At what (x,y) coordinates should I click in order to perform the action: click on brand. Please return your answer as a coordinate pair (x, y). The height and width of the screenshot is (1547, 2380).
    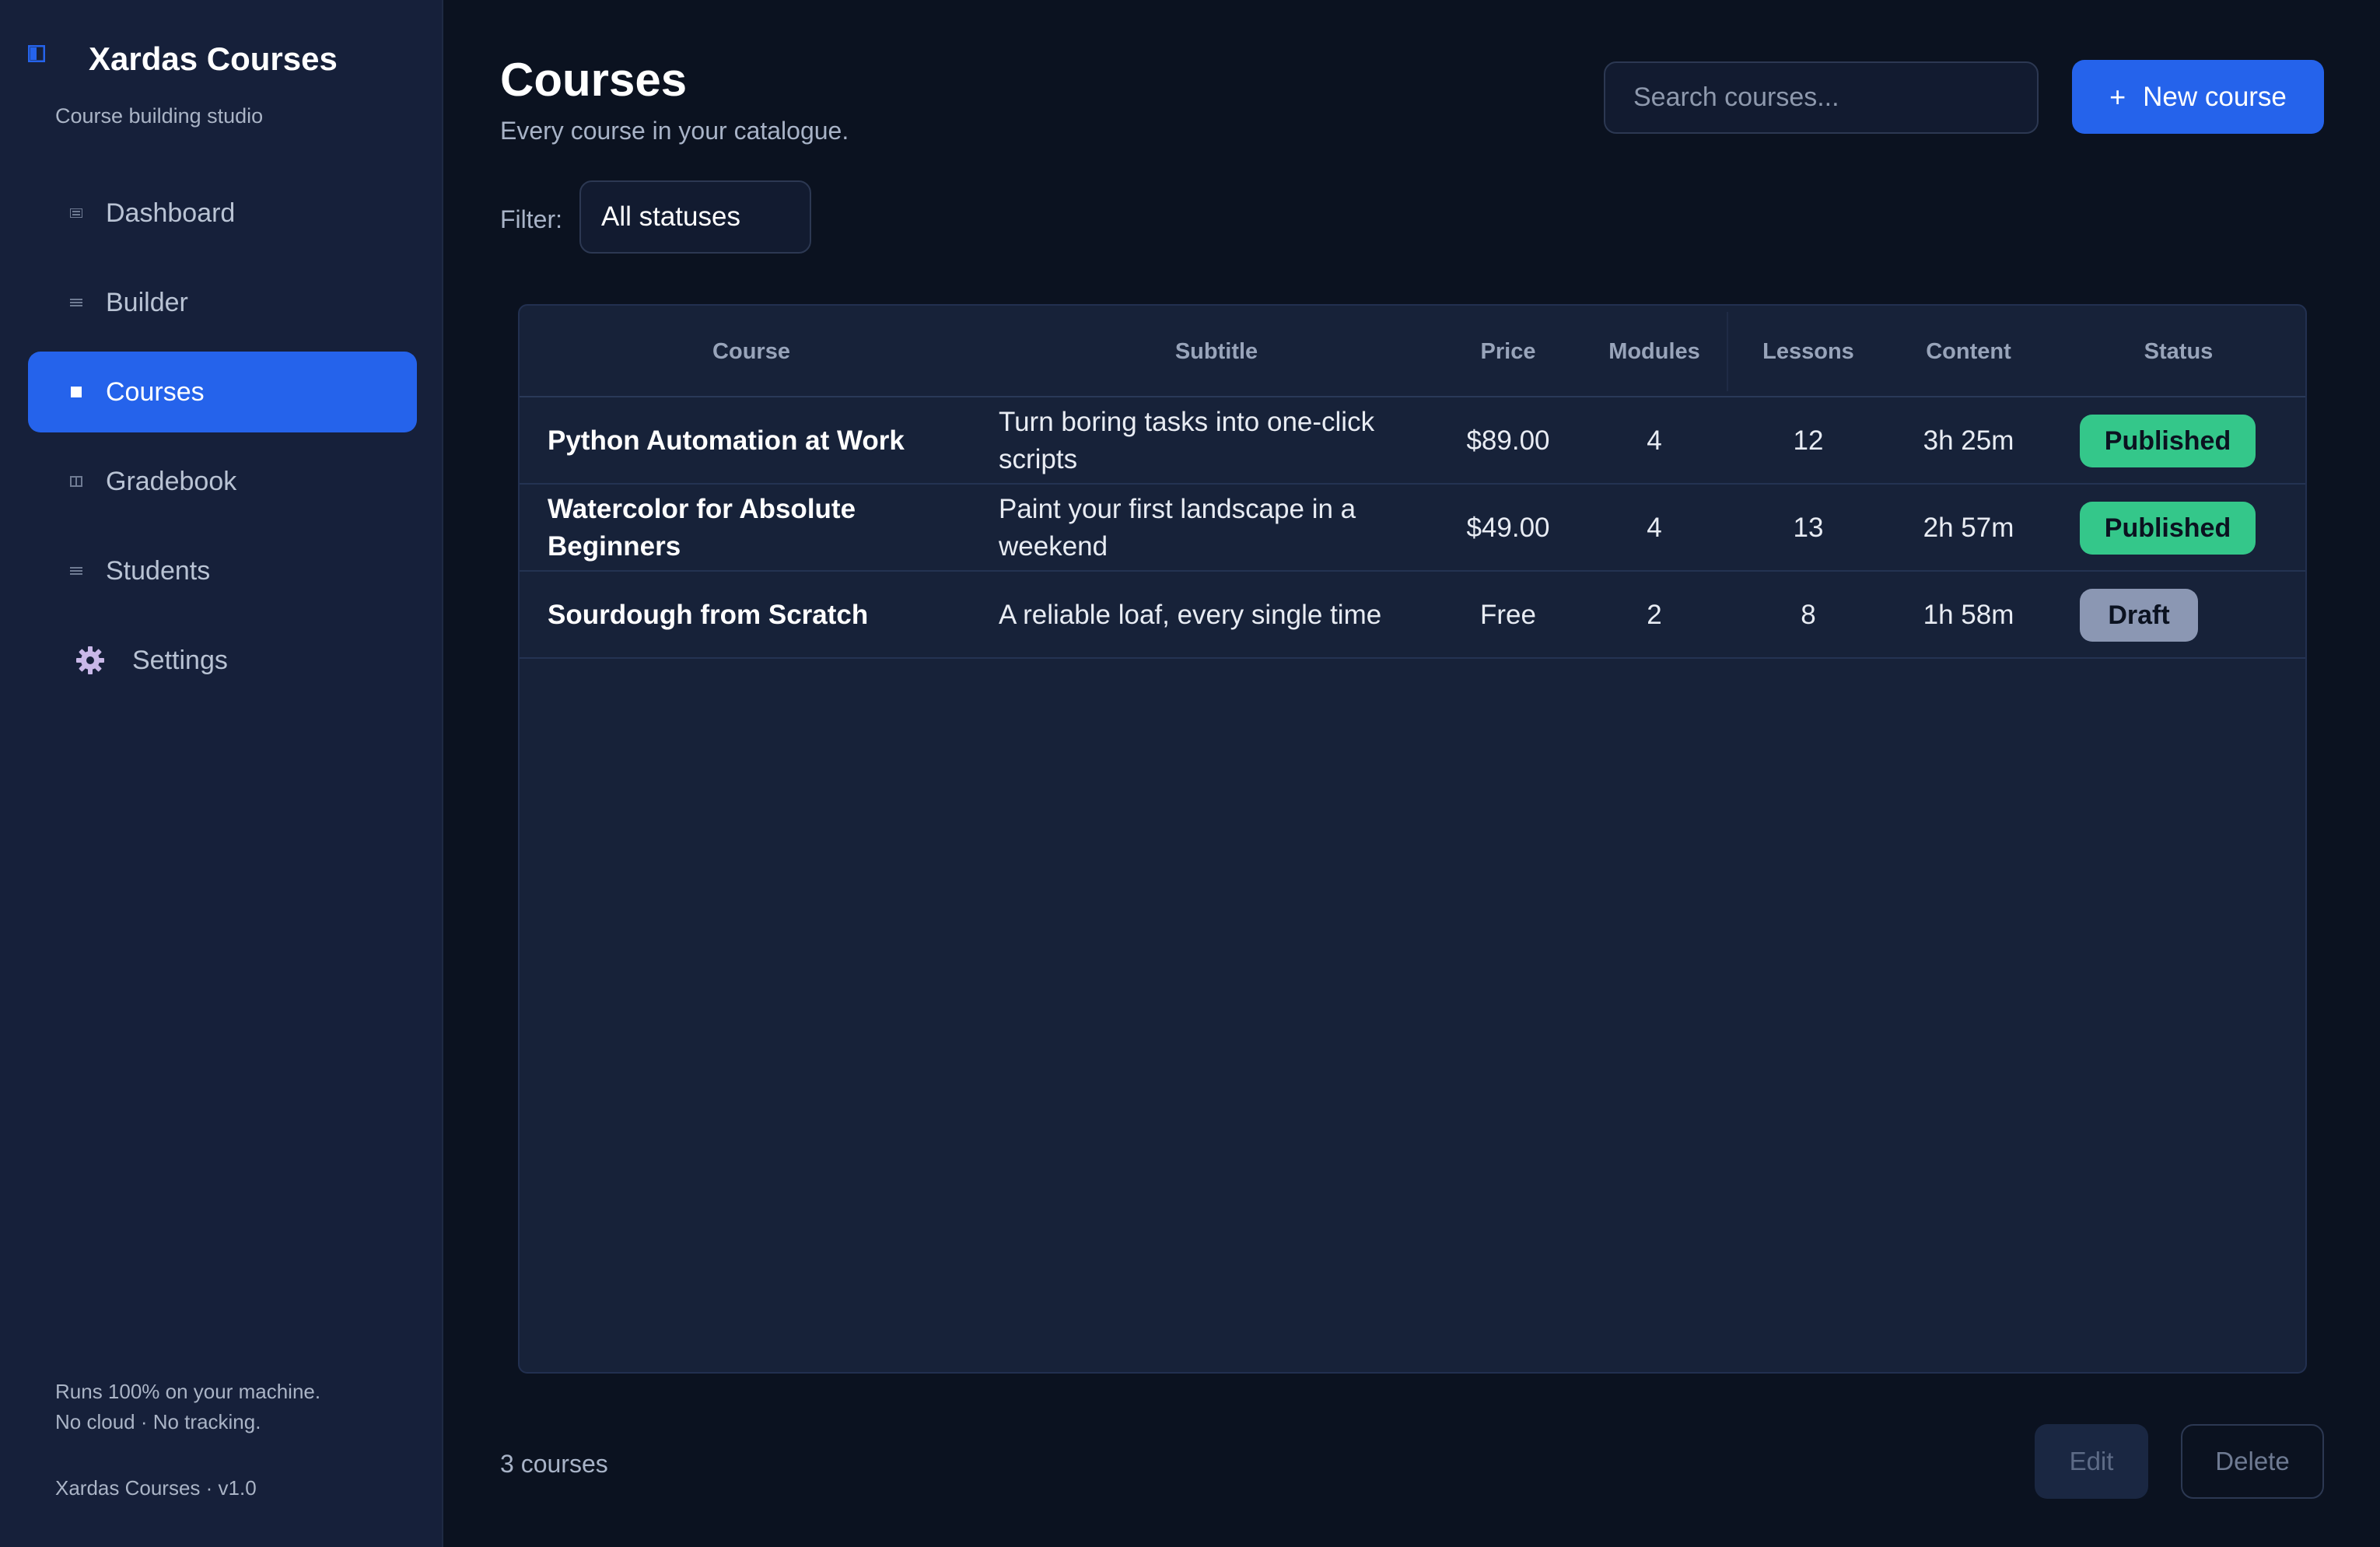
    Looking at the image, I should click on (36, 54).